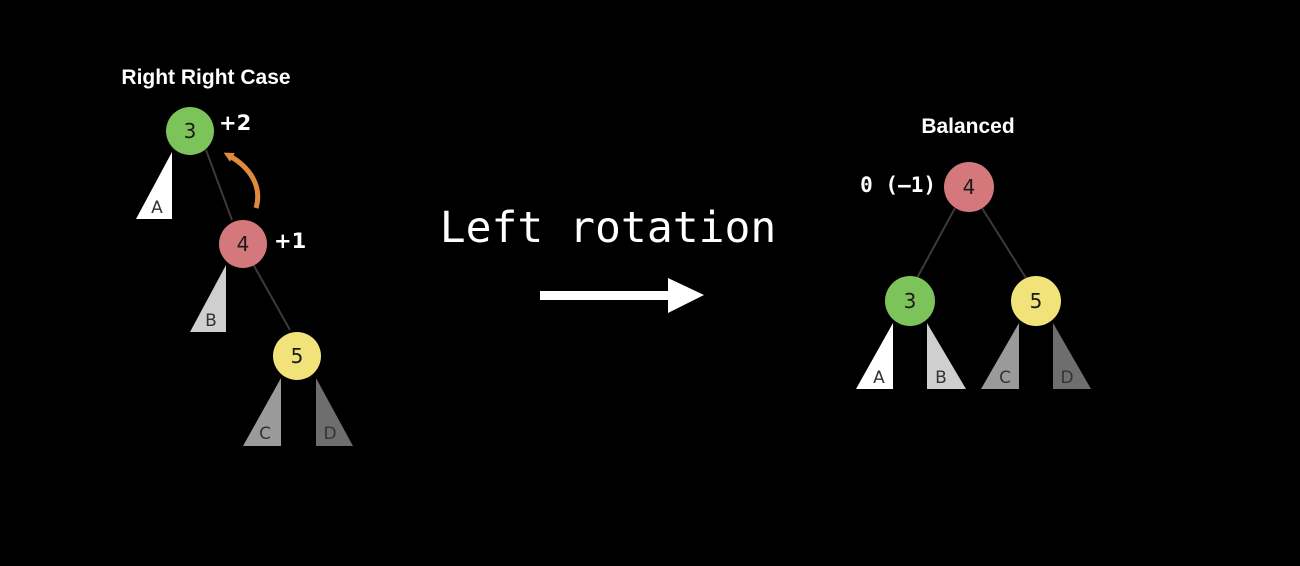 This screenshot has height=566, width=1300. What do you see at coordinates (898, 185) in the screenshot?
I see `right-node-4-balance: 0 (–1)` at bounding box center [898, 185].